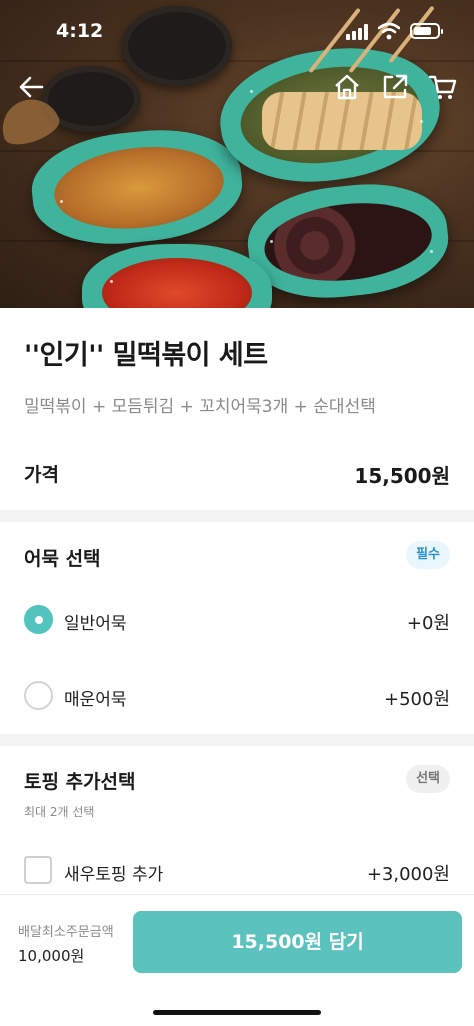 The width and height of the screenshot is (474, 1026). I want to click on product-title: ''인기'' 밀떡볶이 세트, so click(146, 355).